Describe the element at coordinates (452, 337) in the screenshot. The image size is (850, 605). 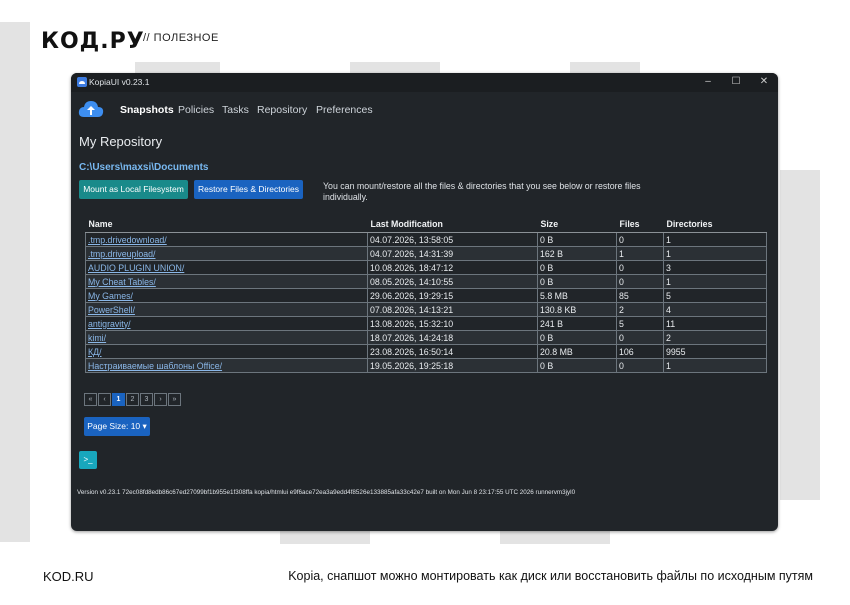
I see `last-modification-cell: 18.07.2026, 14:24:18` at that location.